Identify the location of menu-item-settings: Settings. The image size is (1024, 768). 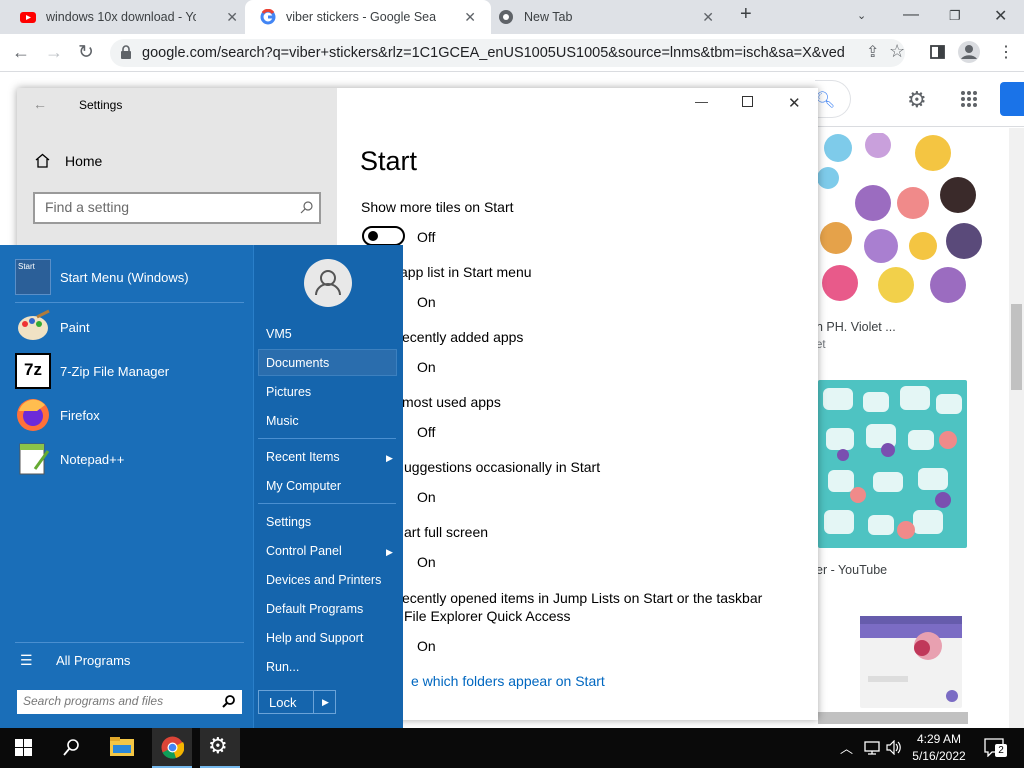
(288, 522).